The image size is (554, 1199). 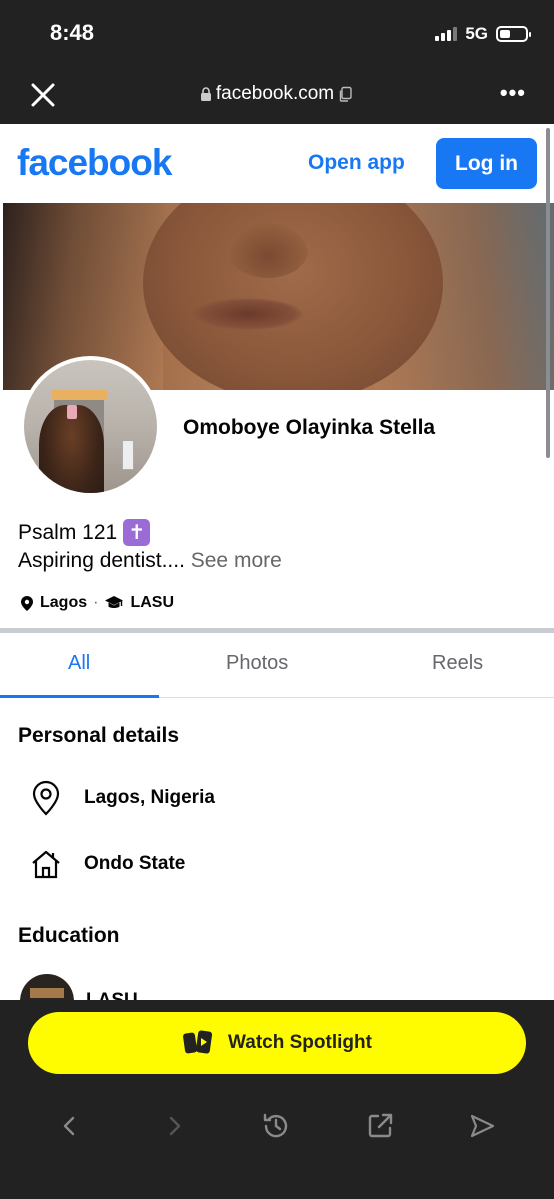 What do you see at coordinates (198, 1042) in the screenshot?
I see `spotlight-icon` at bounding box center [198, 1042].